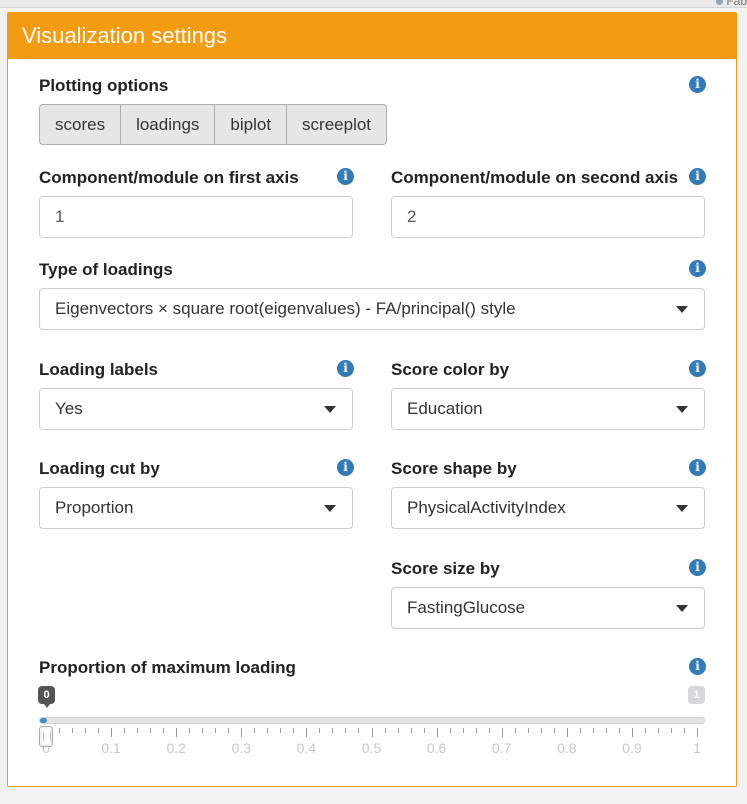  Describe the element at coordinates (372, 720) in the screenshot. I see `slider-track` at that location.